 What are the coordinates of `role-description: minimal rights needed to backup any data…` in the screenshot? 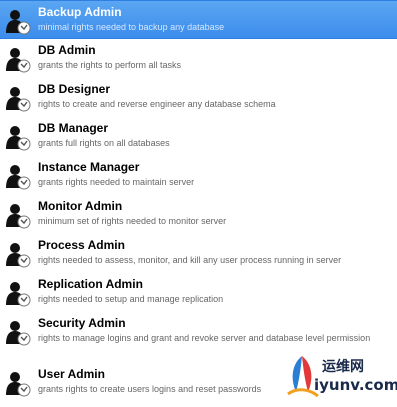 It's located at (131, 27).